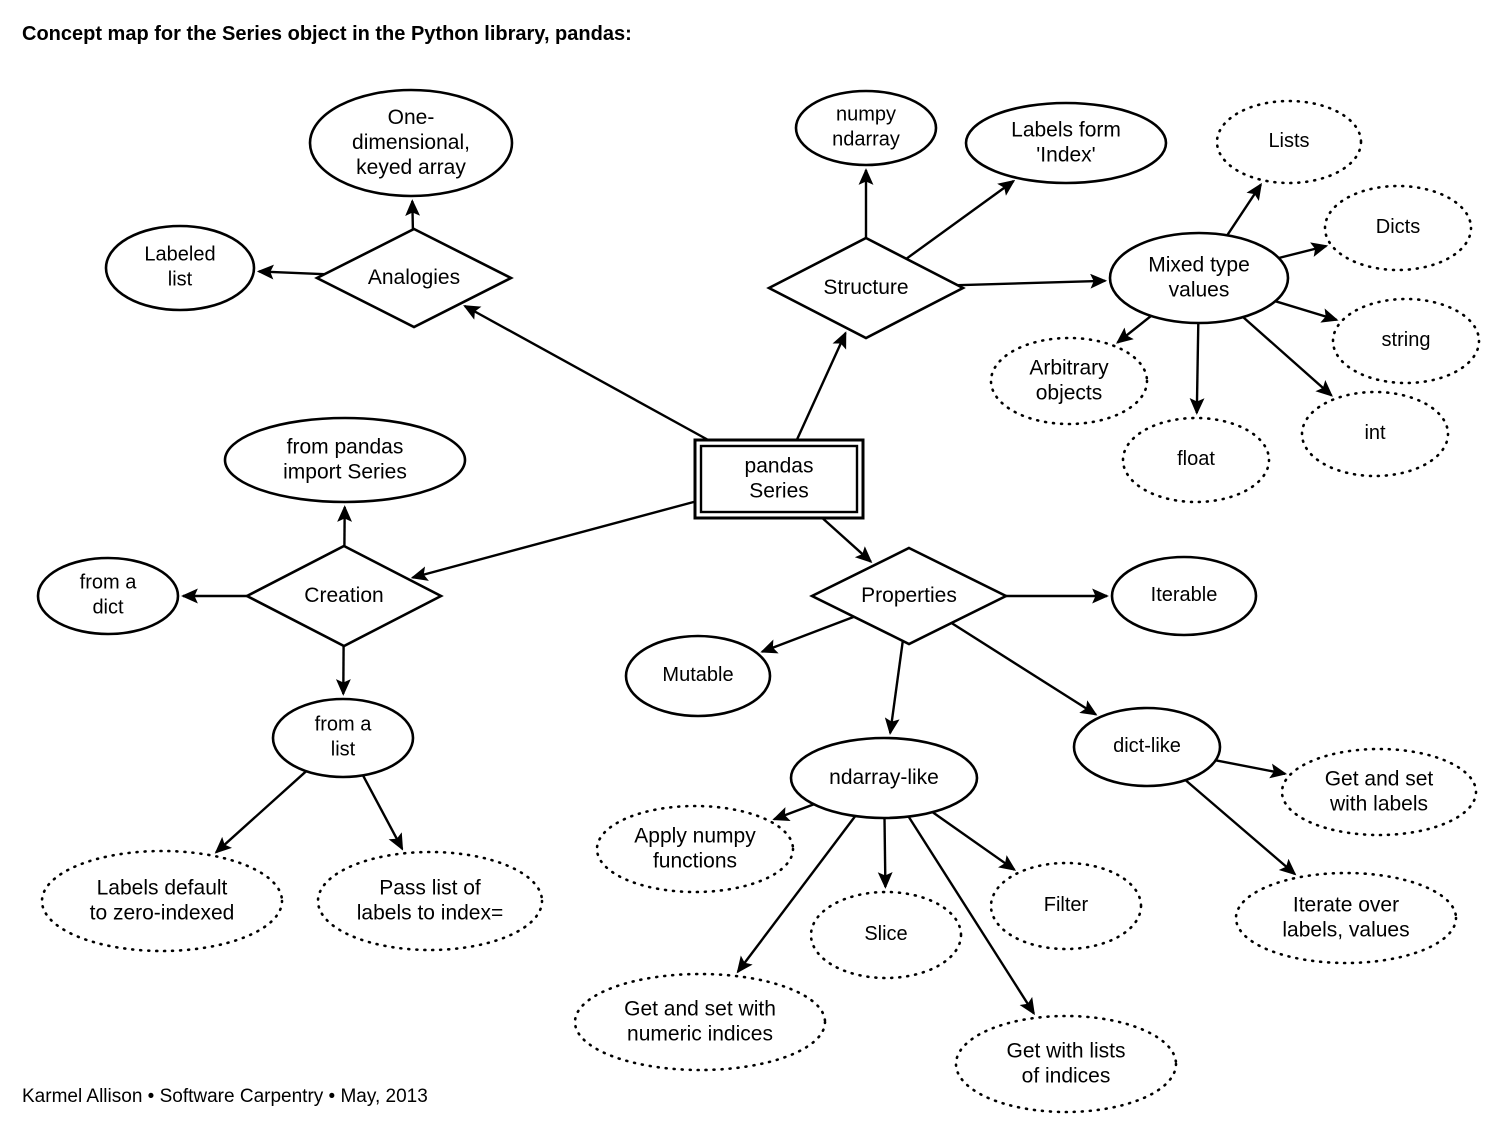 The image size is (1508, 1128). I want to click on node-lists: Lists, so click(1289, 142).